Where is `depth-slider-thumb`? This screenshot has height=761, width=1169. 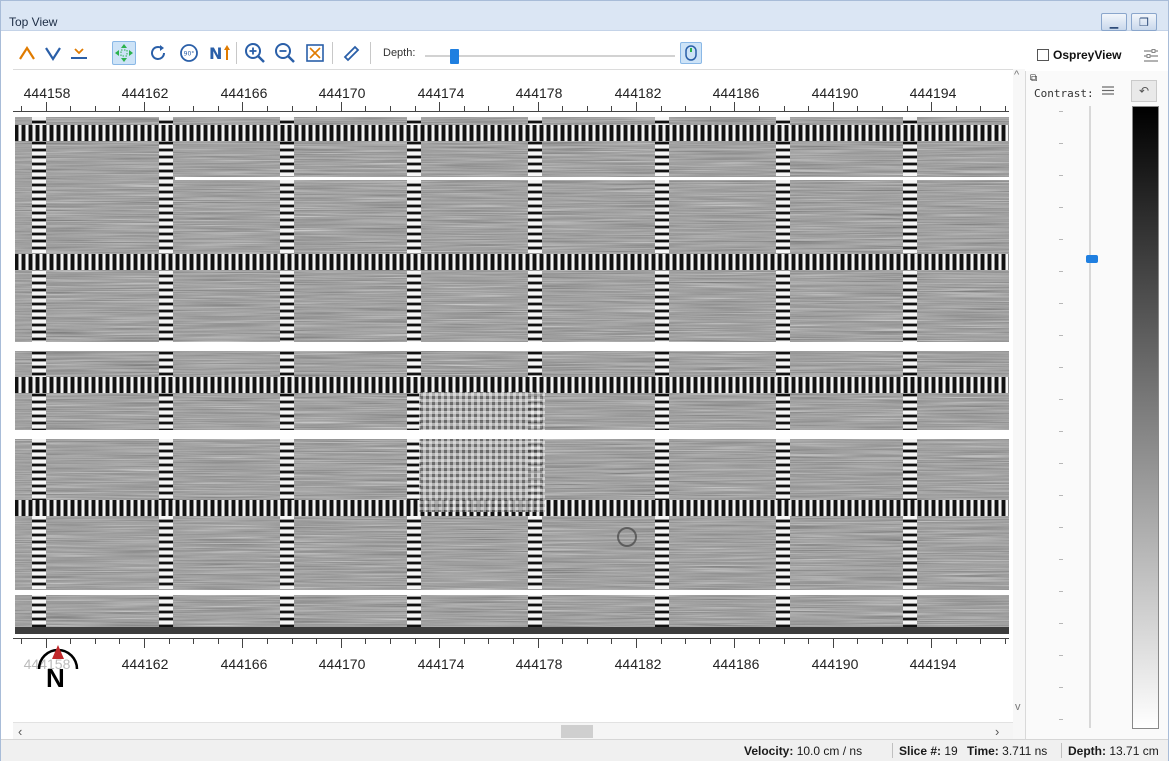
depth-slider-thumb is located at coordinates (454, 56).